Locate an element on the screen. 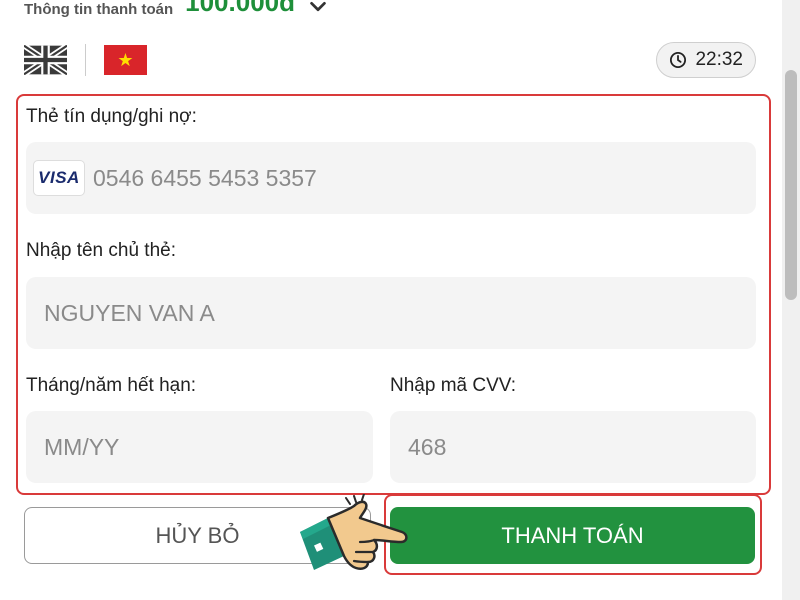 This screenshot has height=600, width=800. pointing-hand-icon is located at coordinates (354, 532).